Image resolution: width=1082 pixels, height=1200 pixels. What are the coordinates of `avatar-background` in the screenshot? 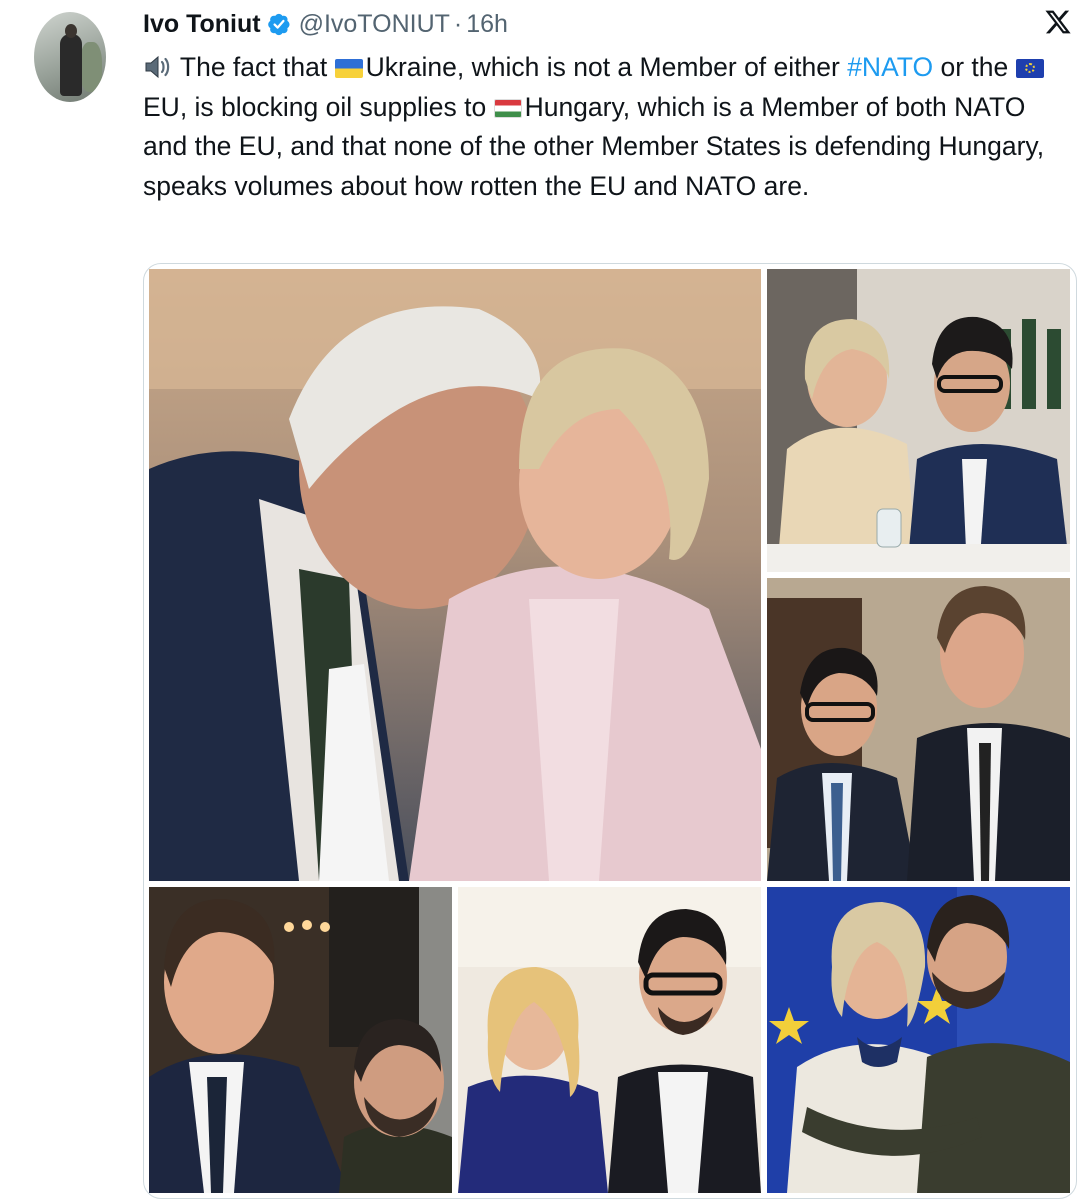 It's located at (91, 67).